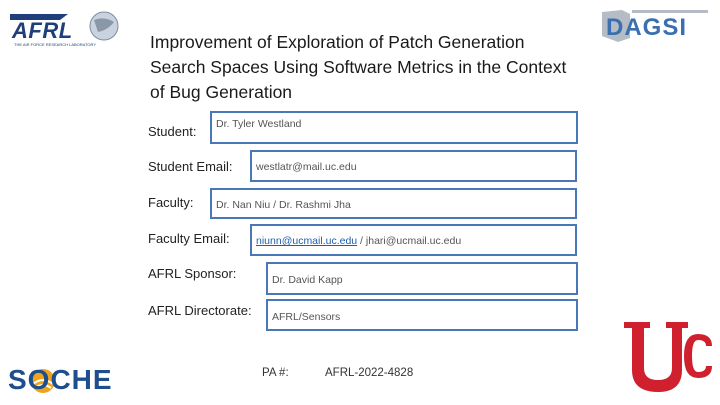 Image resolution: width=720 pixels, height=405 pixels. Describe the element at coordinates (413, 166) in the screenshot. I see `student-email-field: westlatr@mail.uc.edu` at that location.